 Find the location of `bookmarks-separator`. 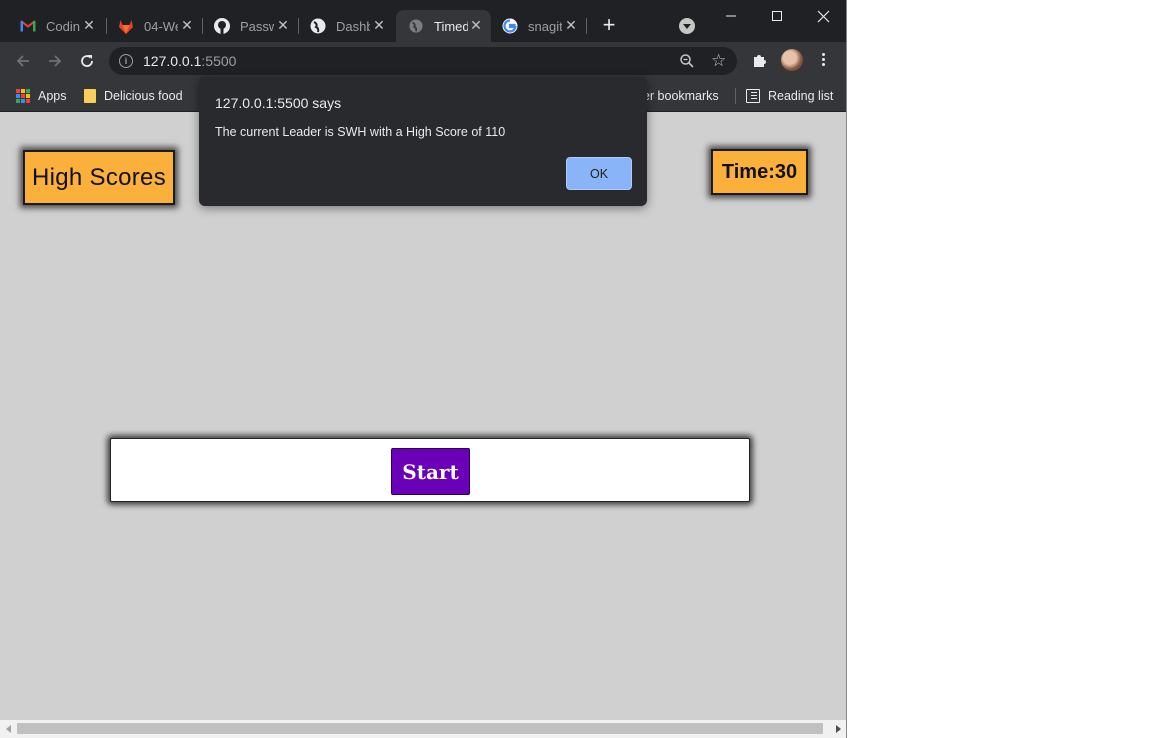

bookmarks-separator is located at coordinates (735, 96).